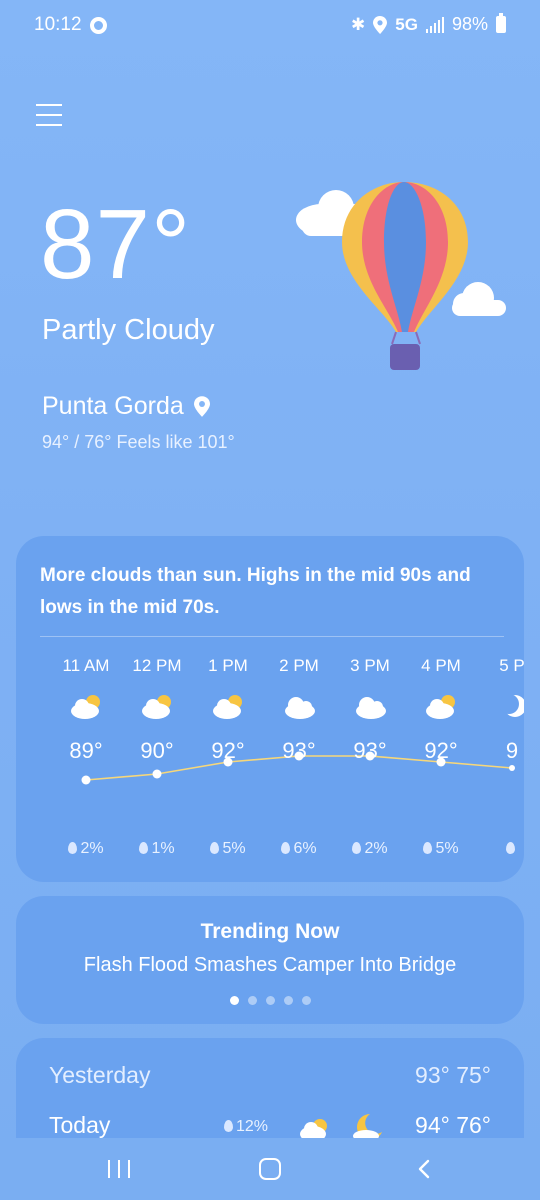 The image size is (540, 1200). What do you see at coordinates (128, 330) in the screenshot?
I see `current-condition: Partly Cloudy` at bounding box center [128, 330].